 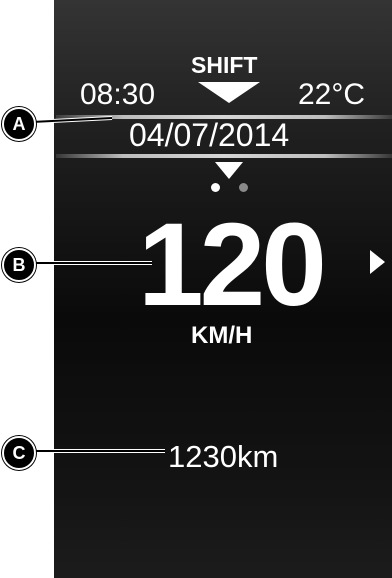 I want to click on callout-b-badge: B, so click(x=19, y=265).